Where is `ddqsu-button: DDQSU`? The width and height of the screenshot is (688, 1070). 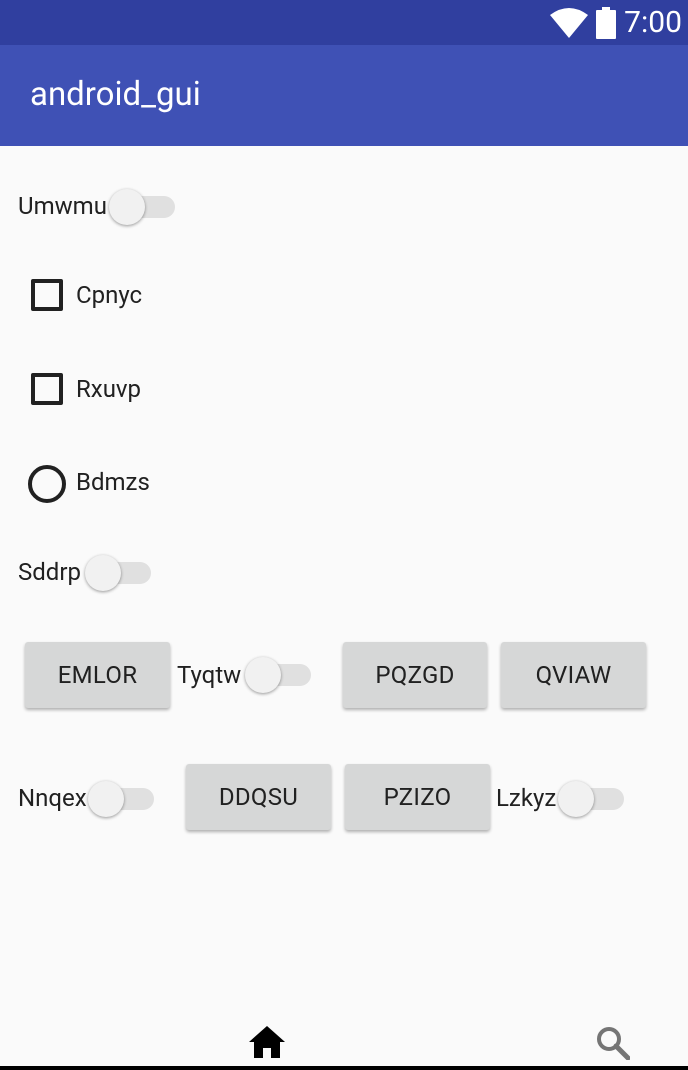
ddqsu-button: DDQSU is located at coordinates (258, 797).